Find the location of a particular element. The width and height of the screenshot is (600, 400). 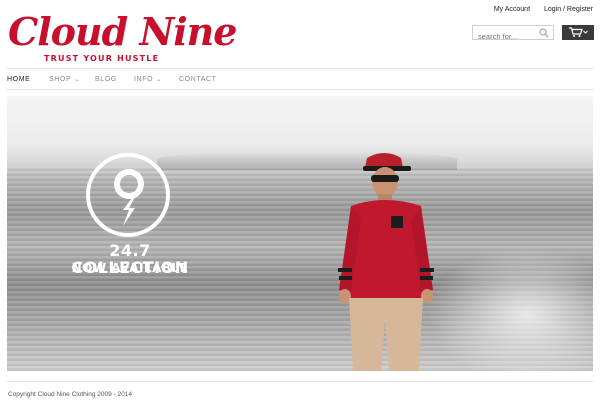

nav-item-contact: CONTACT is located at coordinates (198, 79).